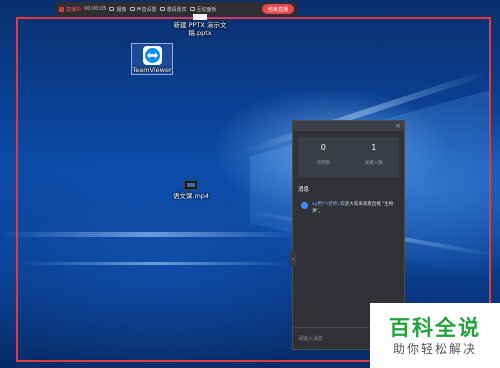 The height and width of the screenshot is (368, 500). I want to click on viewers-count: 1, so click(374, 147).